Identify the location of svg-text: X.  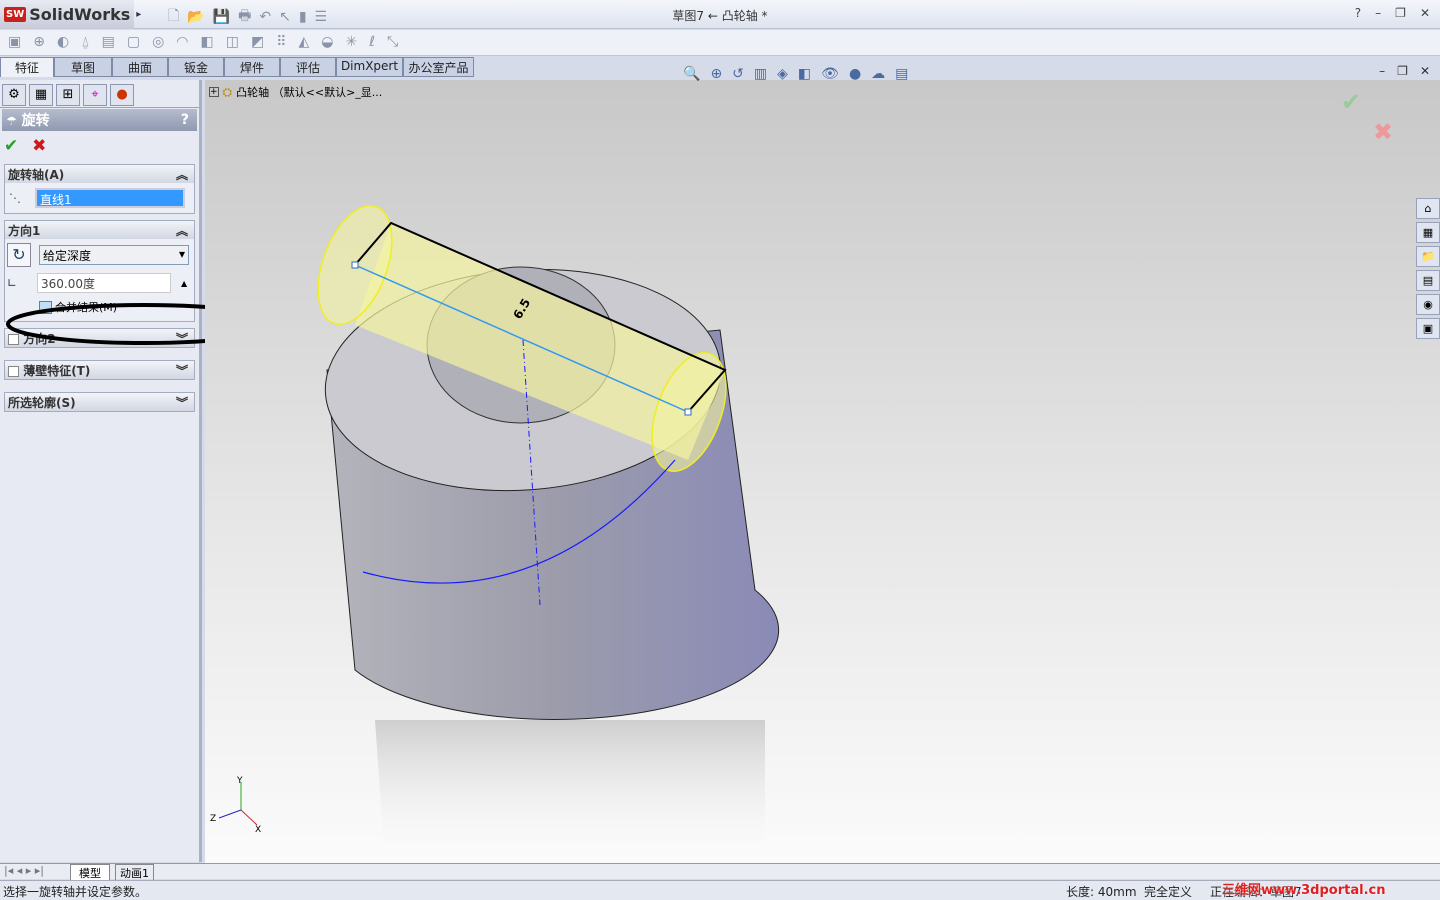
(258, 830).